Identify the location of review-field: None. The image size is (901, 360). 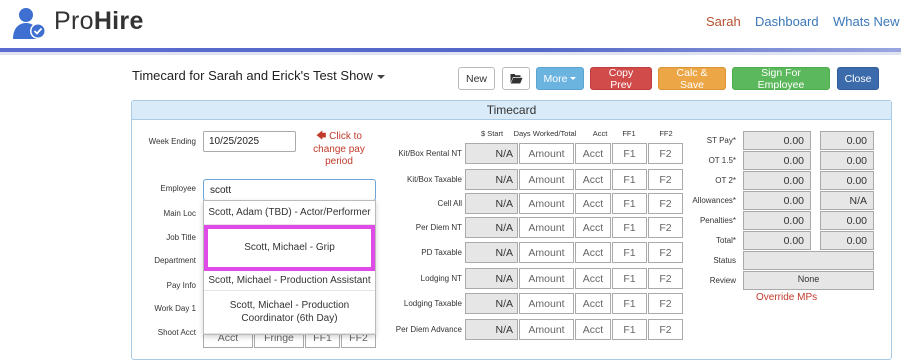
(808, 280).